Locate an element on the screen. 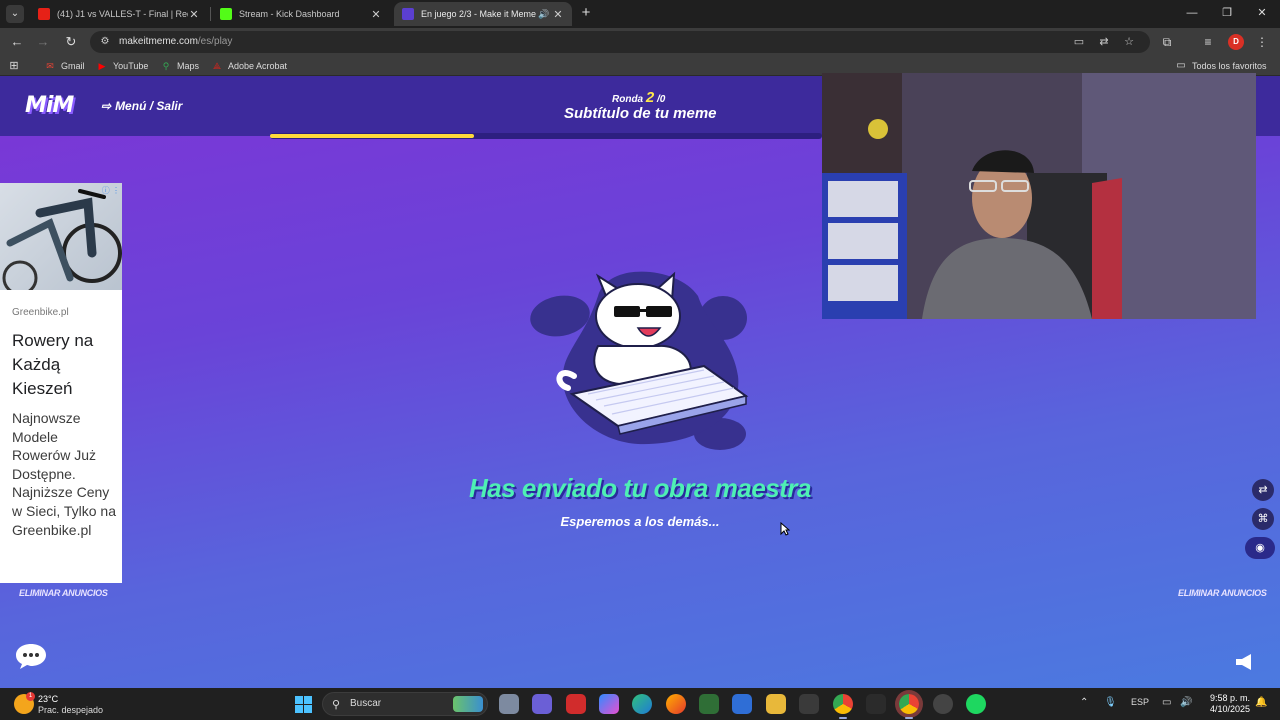  windows-start-icon is located at coordinates (303, 704).